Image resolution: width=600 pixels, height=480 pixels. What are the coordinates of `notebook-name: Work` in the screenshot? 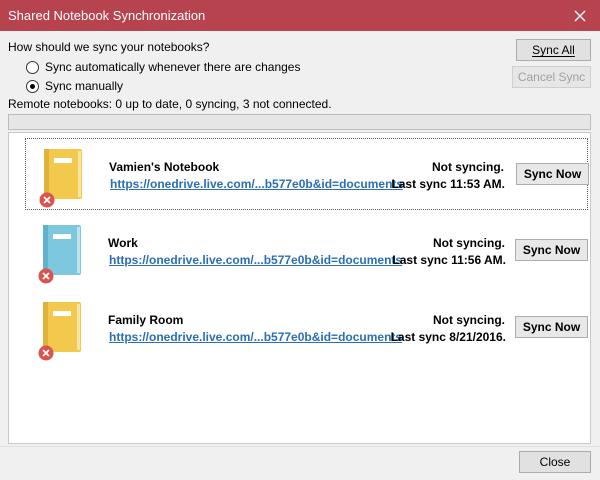 It's located at (123, 243).